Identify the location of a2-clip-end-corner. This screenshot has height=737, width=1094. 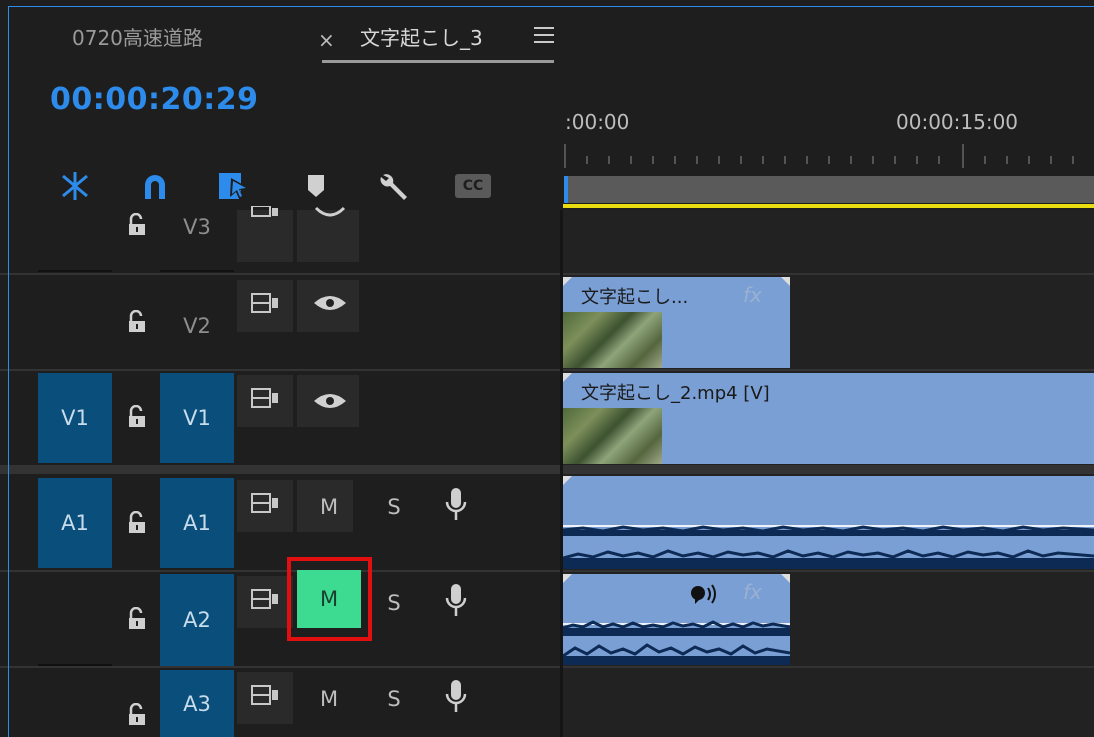
(785, 578).